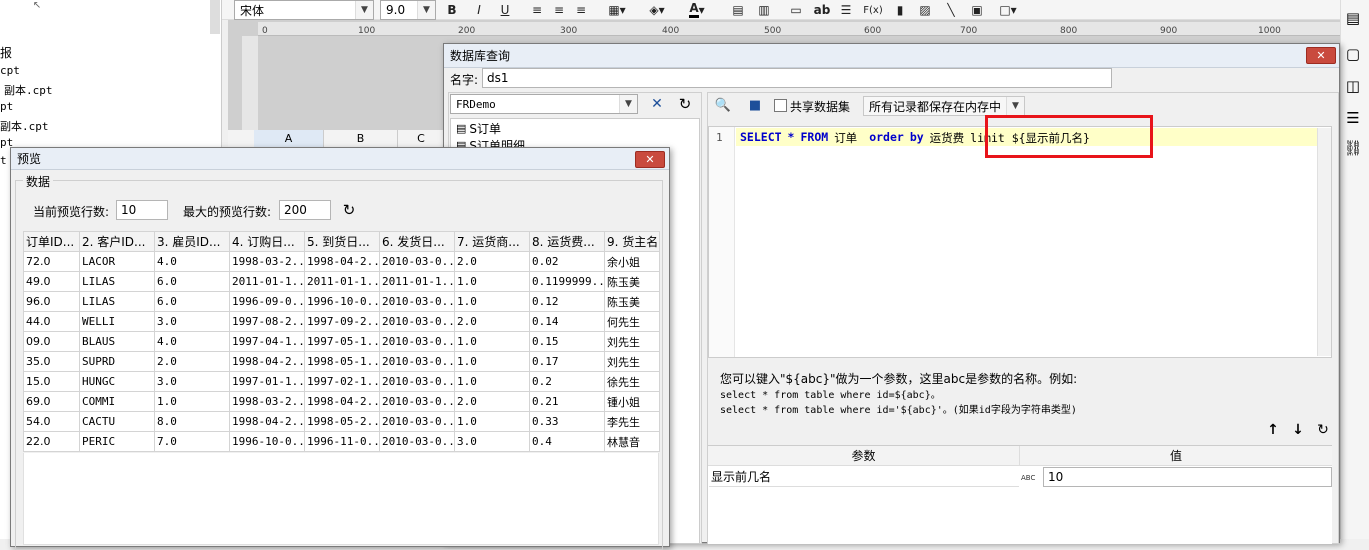 Image resolution: width=1369 pixels, height=550 pixels. What do you see at coordinates (10, 70) in the screenshot?
I see `left-tree-item: cpt` at bounding box center [10, 70].